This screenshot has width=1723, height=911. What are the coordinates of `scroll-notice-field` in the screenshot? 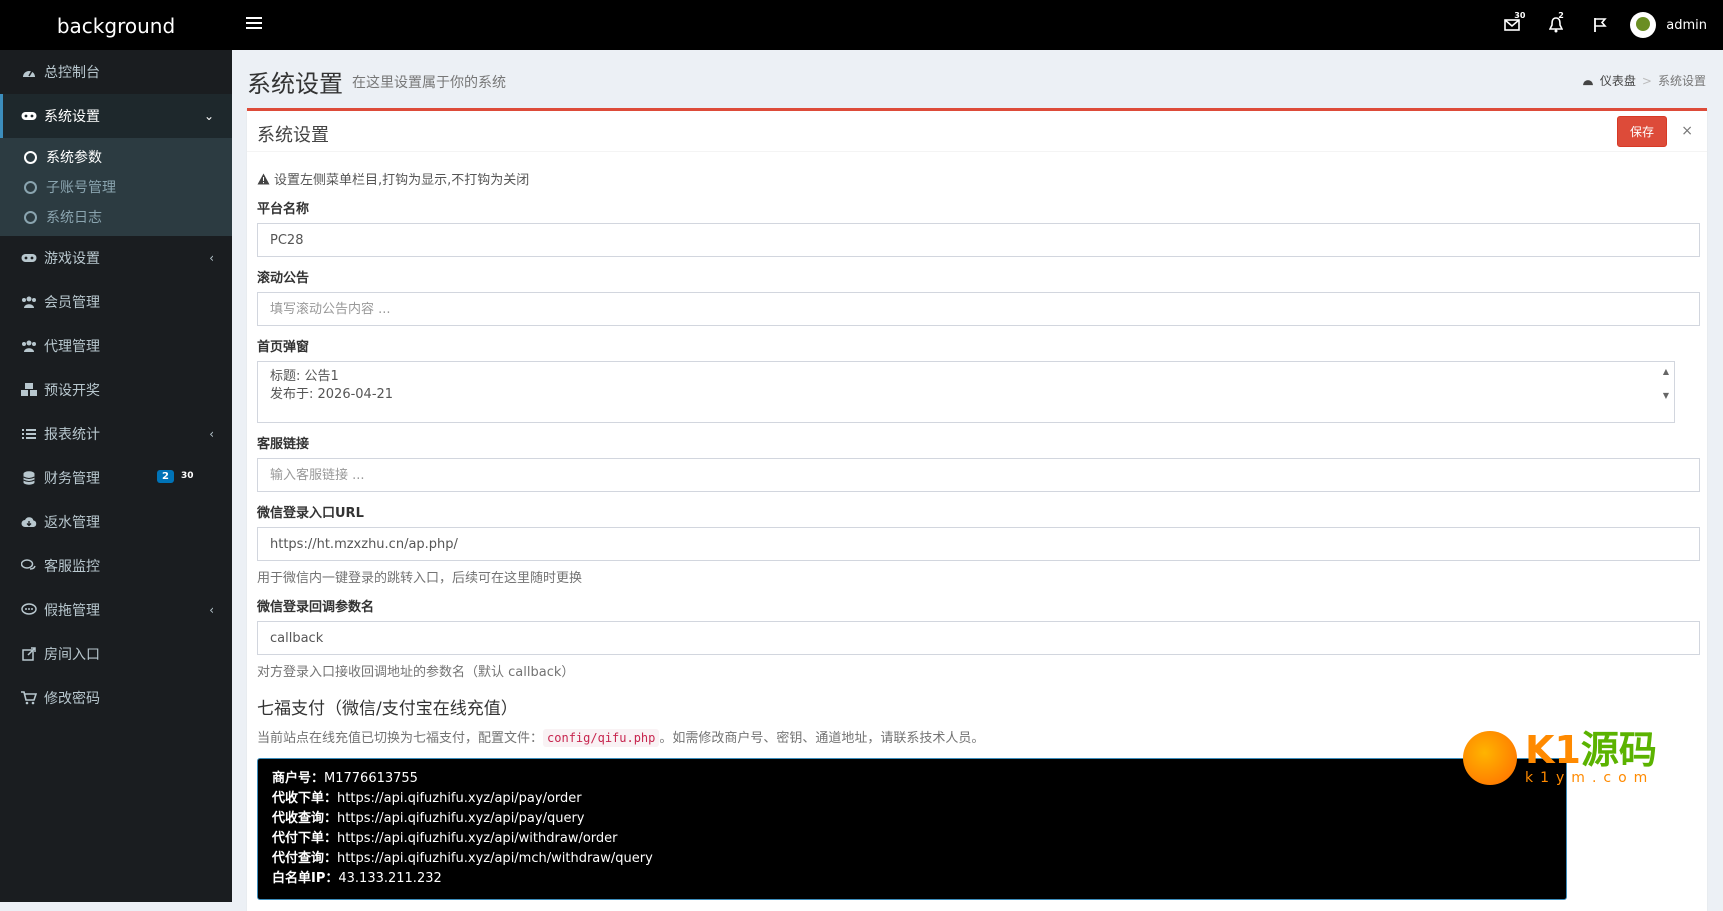 It's located at (978, 309).